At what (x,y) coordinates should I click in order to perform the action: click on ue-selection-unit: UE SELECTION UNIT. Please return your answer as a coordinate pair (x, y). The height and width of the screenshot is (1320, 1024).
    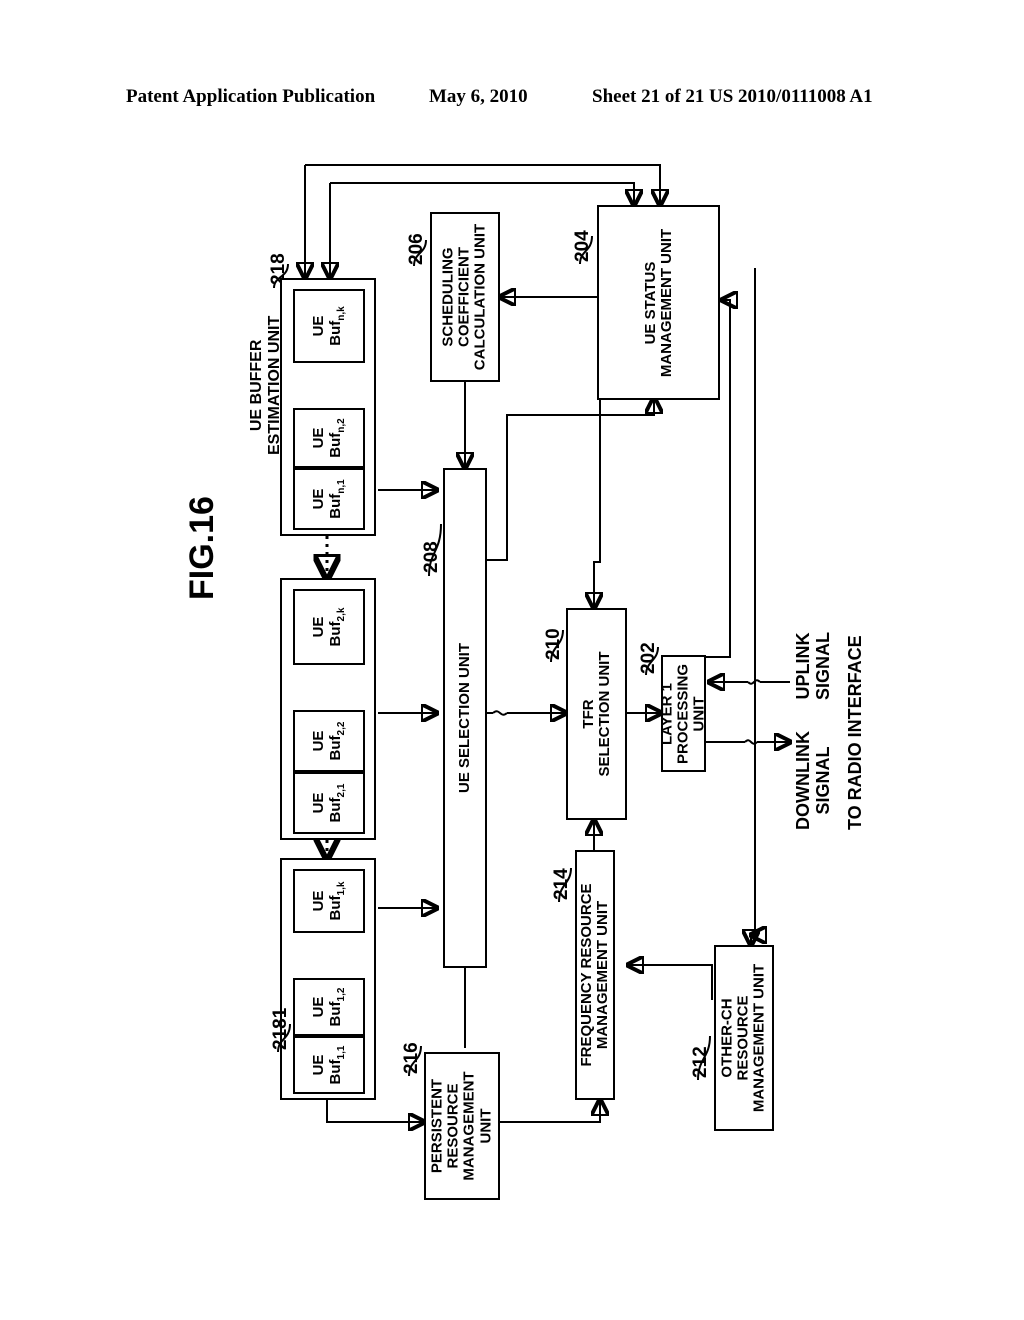
    Looking at the image, I should click on (465, 718).